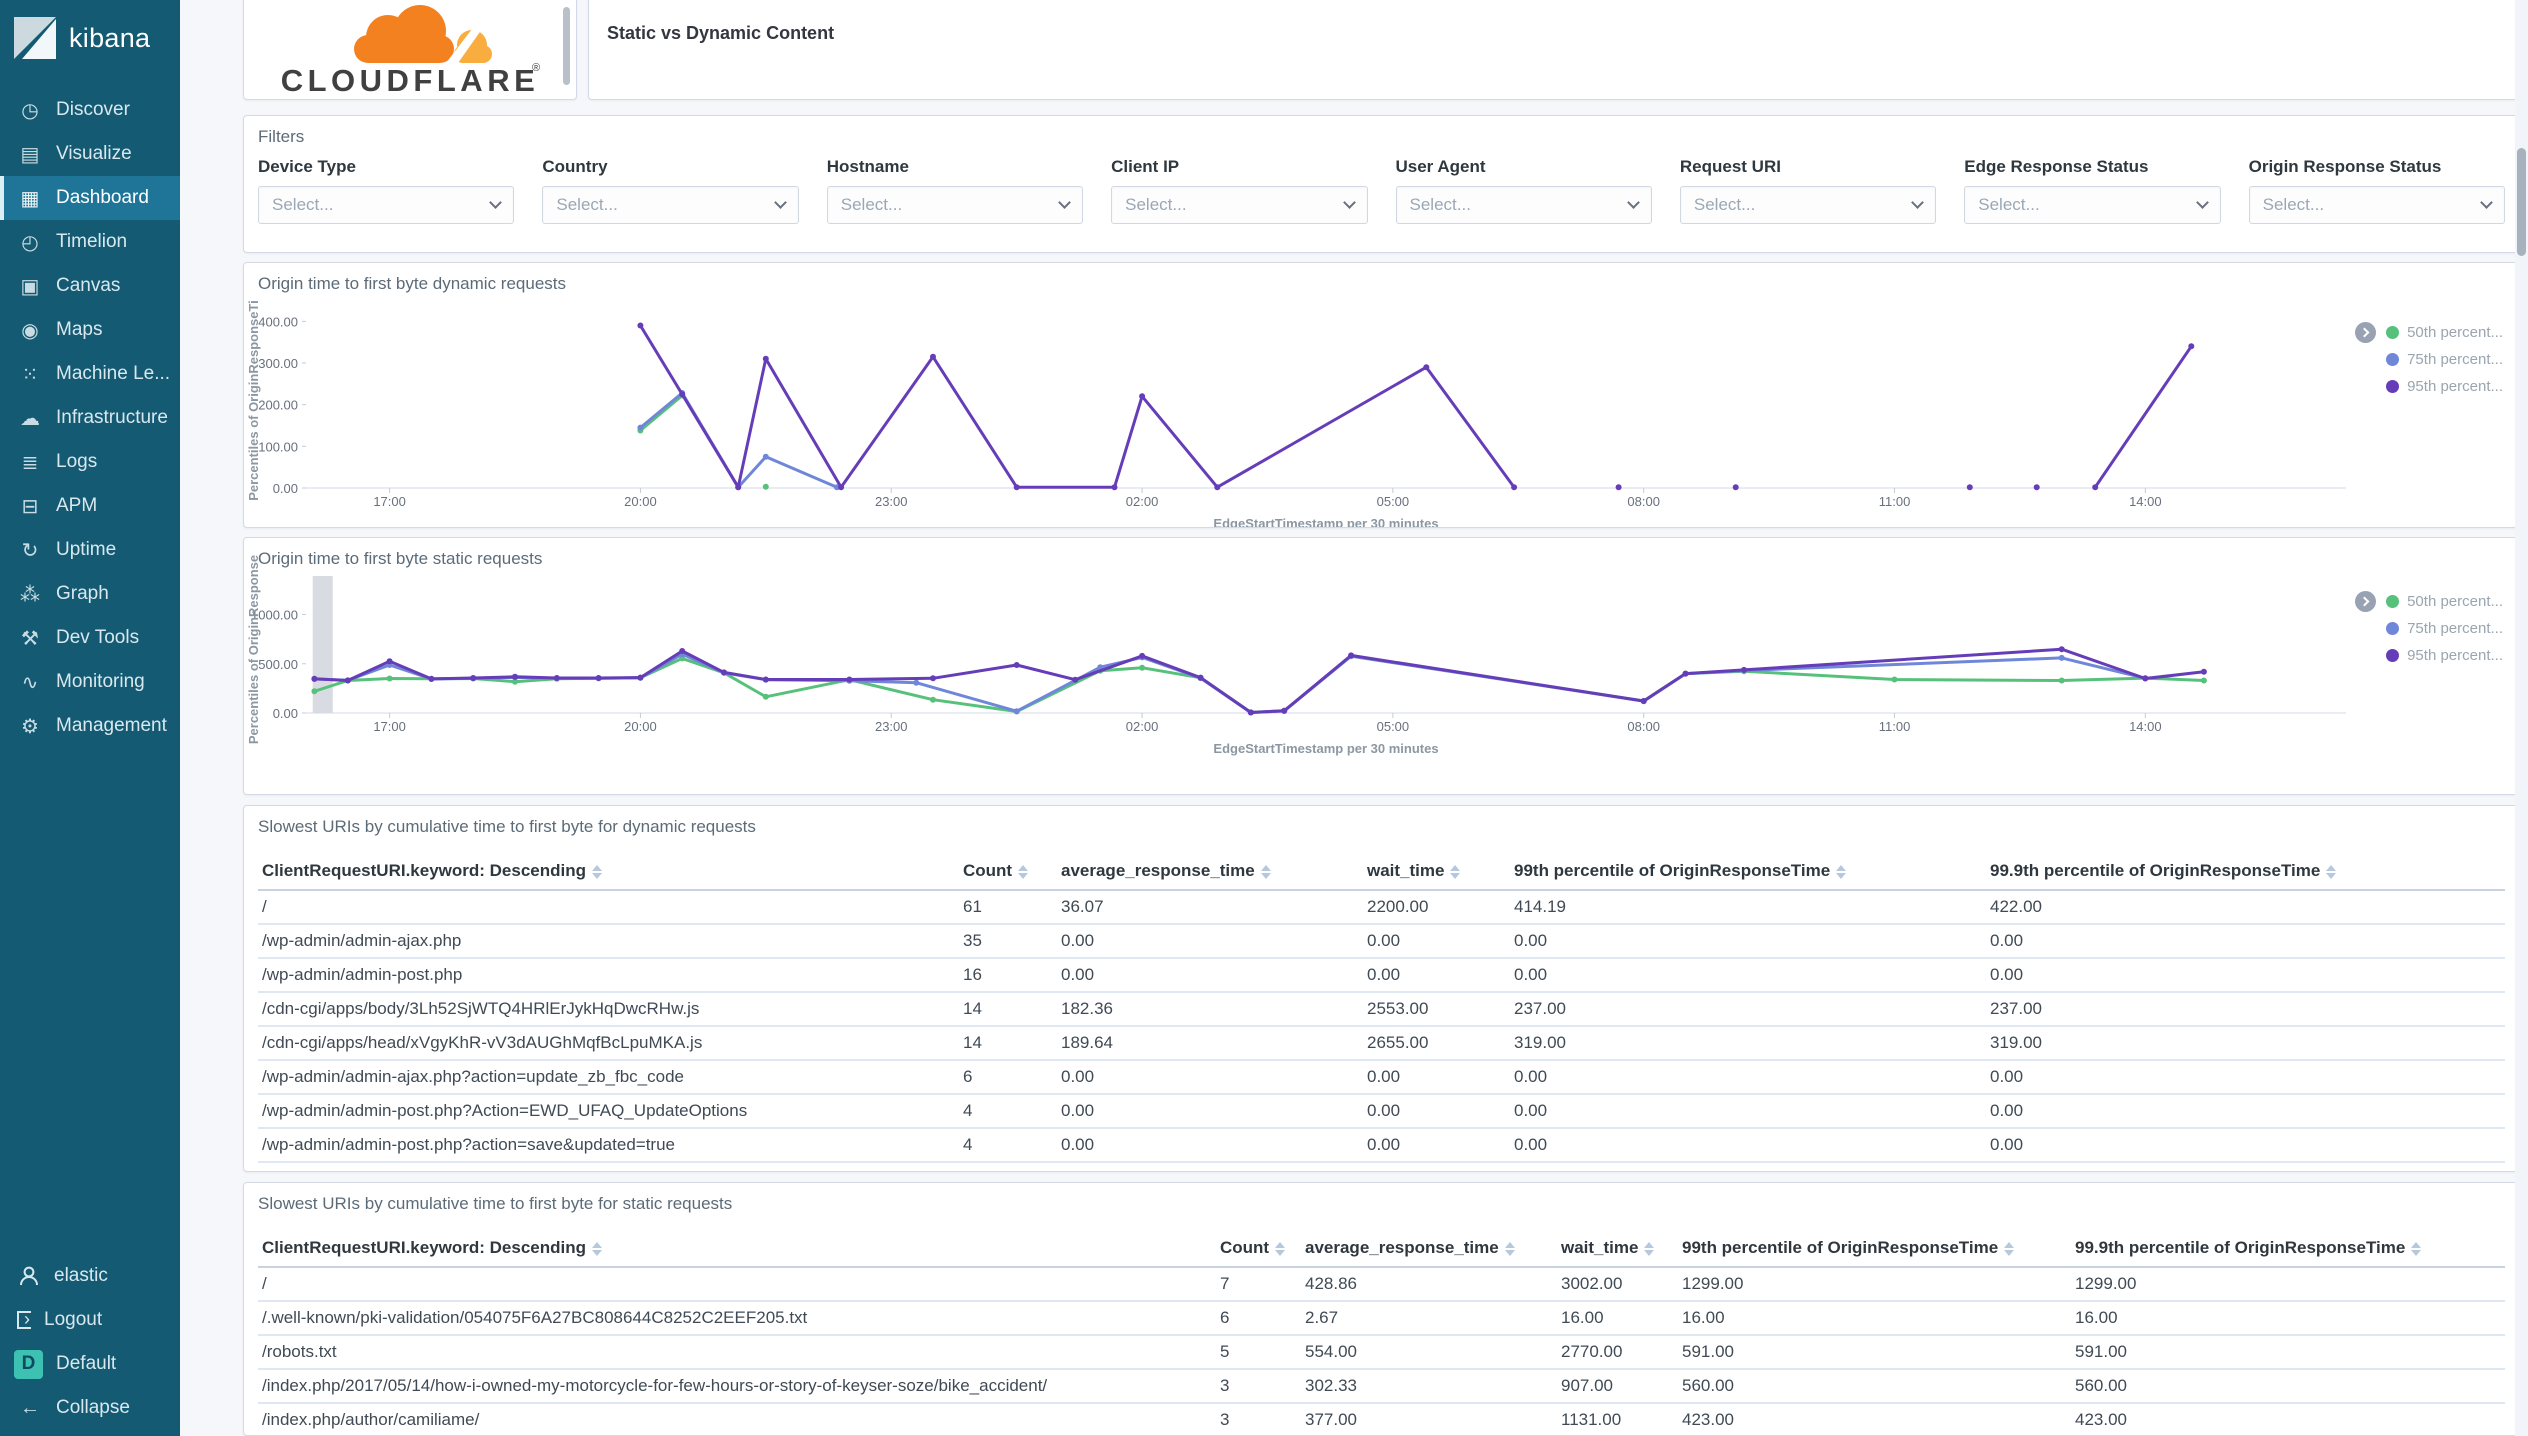 This screenshot has width=2528, height=1436. What do you see at coordinates (424, 870) in the screenshot?
I see `column-header-label: ClientRequestURI.keyword: Descending` at bounding box center [424, 870].